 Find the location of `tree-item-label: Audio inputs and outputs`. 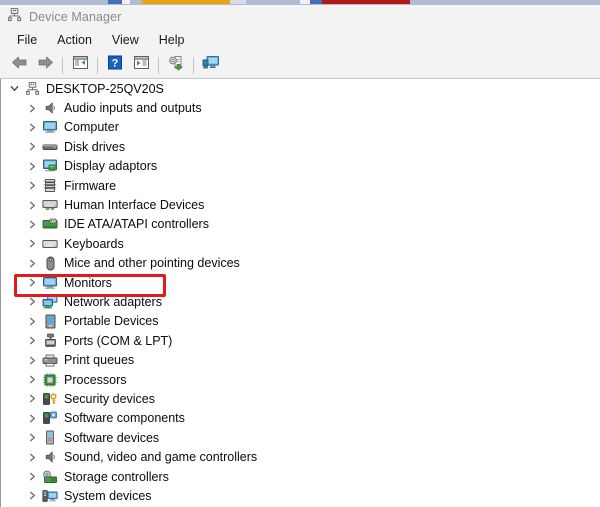

tree-item-label: Audio inputs and outputs is located at coordinates (133, 108).